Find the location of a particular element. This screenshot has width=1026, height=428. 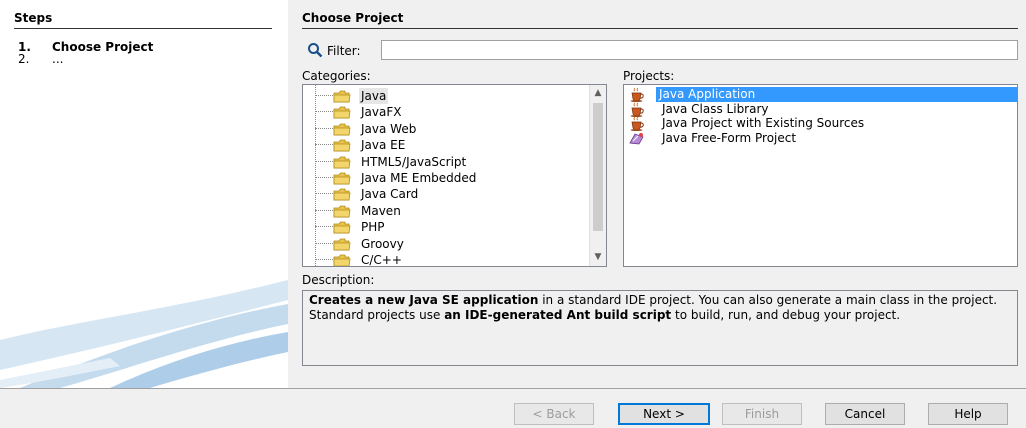

finish-button: Finish is located at coordinates (762, 414).